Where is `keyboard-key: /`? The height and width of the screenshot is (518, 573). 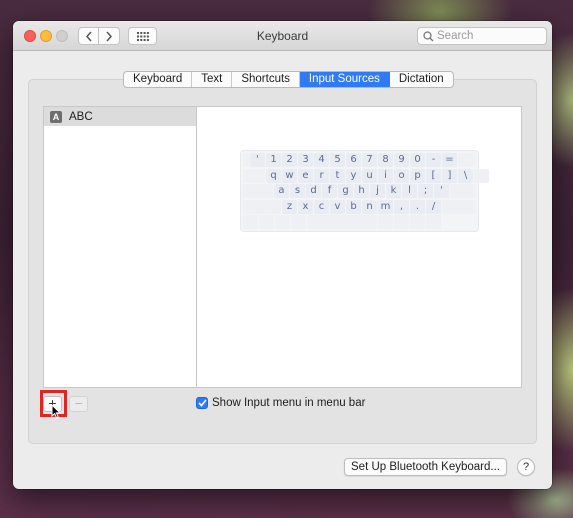 keyboard-key: / is located at coordinates (433, 206).